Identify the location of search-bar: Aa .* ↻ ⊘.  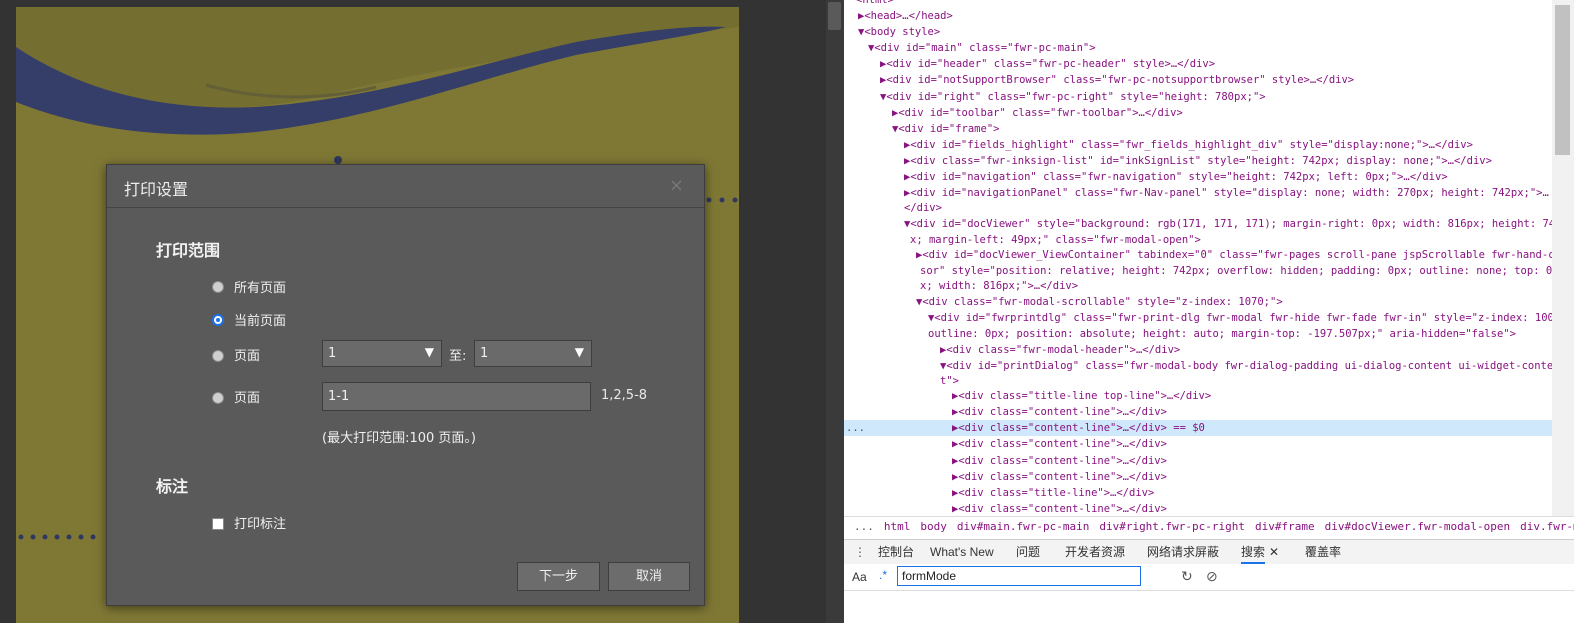
(1209, 577).